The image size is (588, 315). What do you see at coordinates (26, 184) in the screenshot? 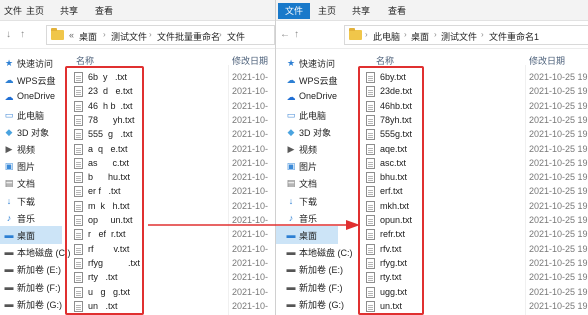
I see `sidebar-item-label: 文档` at bounding box center [26, 184].